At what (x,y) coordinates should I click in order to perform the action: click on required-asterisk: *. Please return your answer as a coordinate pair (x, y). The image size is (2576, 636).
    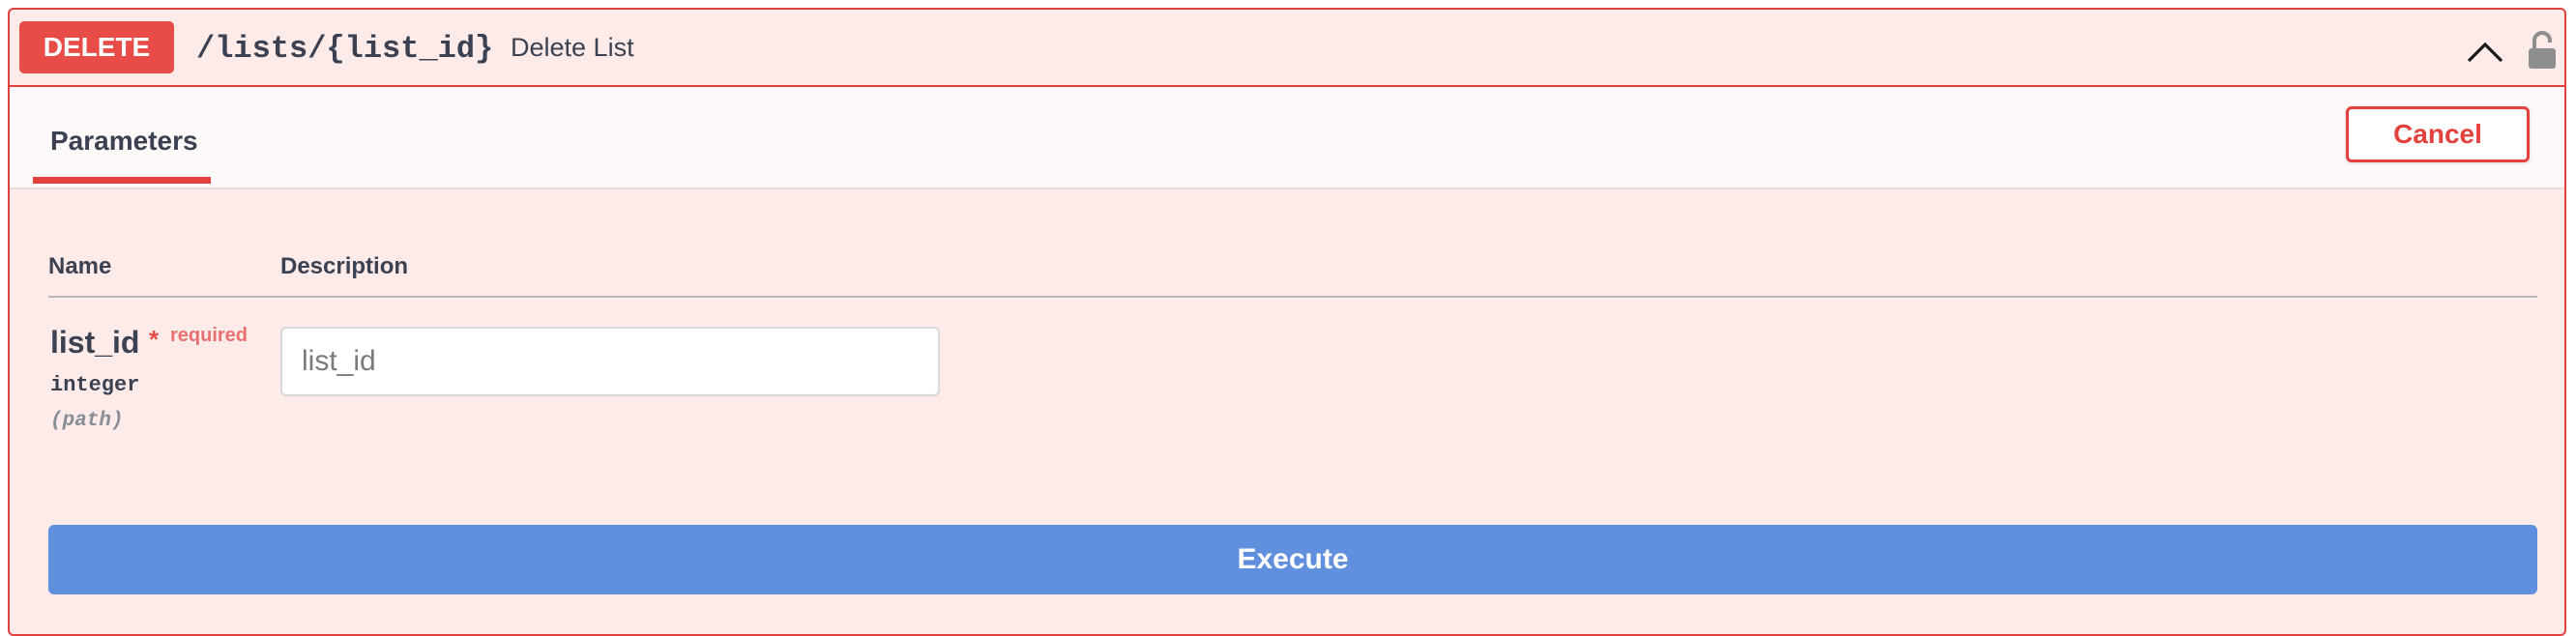
    Looking at the image, I should click on (154, 339).